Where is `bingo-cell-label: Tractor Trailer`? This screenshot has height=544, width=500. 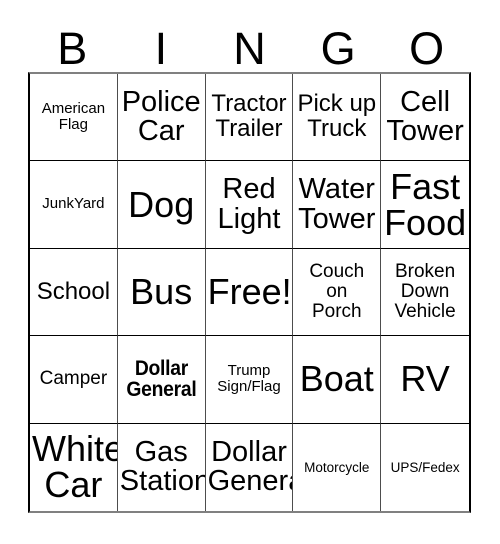 bingo-cell-label: Tractor Trailer is located at coordinates (249, 116).